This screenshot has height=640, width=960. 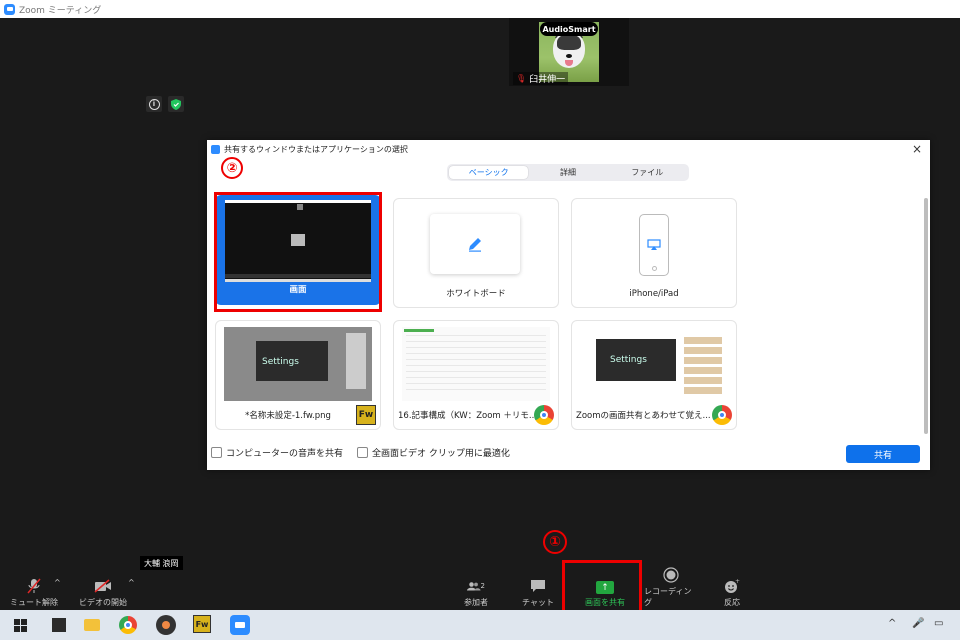 I want to click on participant-name: 臼井伸一, so click(x=547, y=80).